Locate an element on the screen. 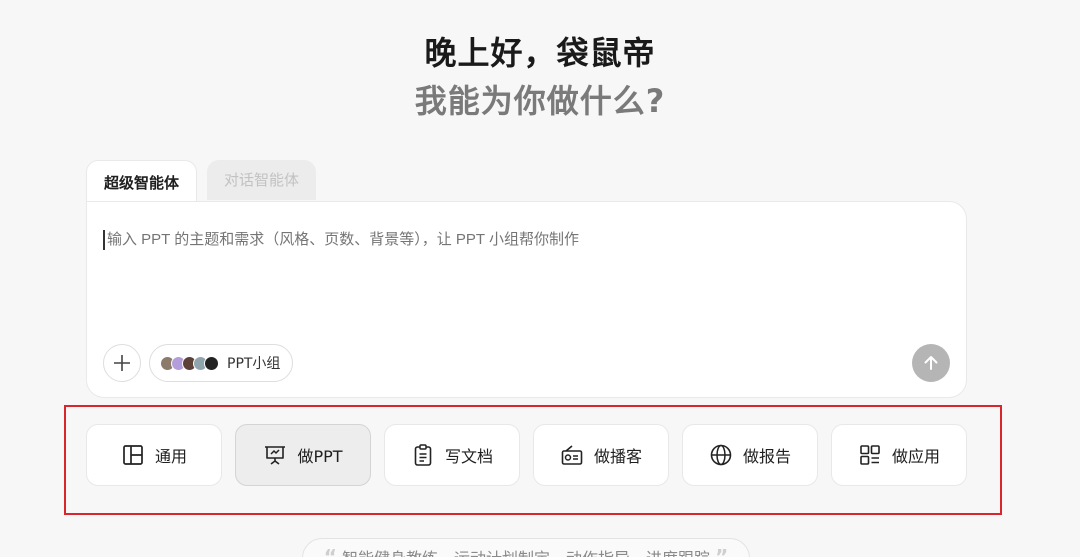 The image size is (1080, 557). tab-super-agent: 超级智能体 is located at coordinates (142, 182).